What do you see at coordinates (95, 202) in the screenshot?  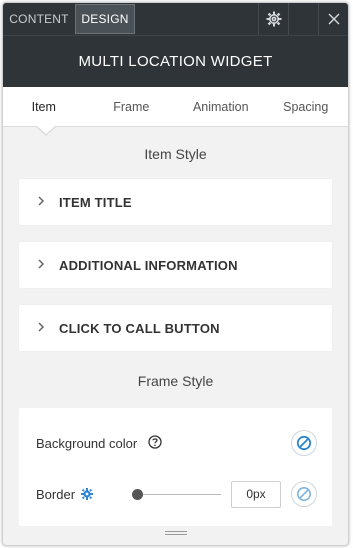 I see `accordion-label: ITEM TITLE` at bounding box center [95, 202].